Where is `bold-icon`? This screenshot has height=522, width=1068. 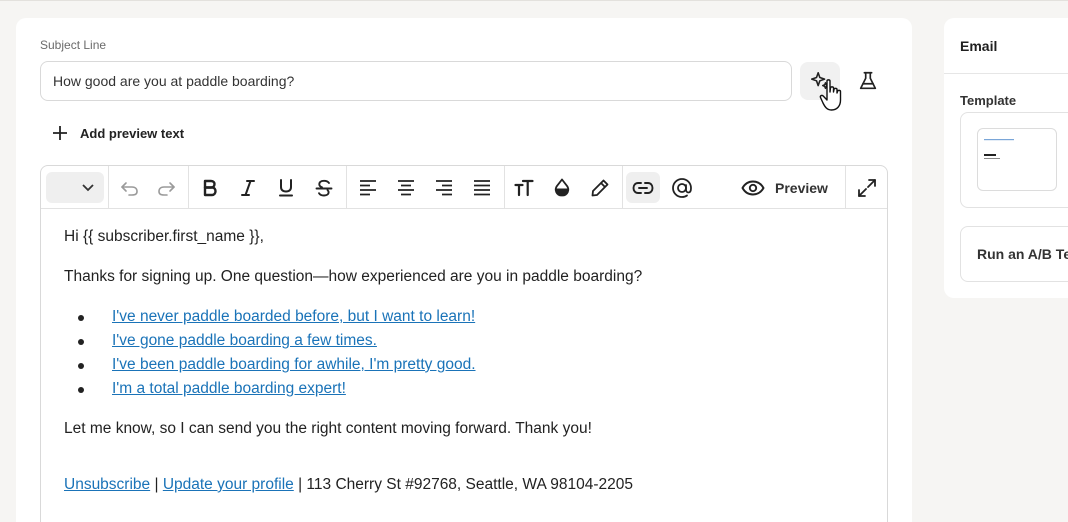
bold-icon is located at coordinates (210, 187).